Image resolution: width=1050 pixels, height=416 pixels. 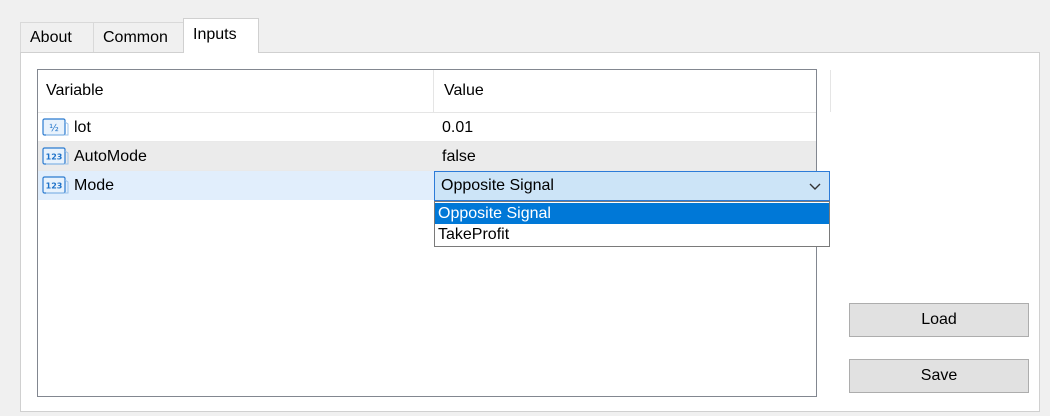 I want to click on table-row-mode: 123 Mode Opposite Signal, so click(x=434, y=186).